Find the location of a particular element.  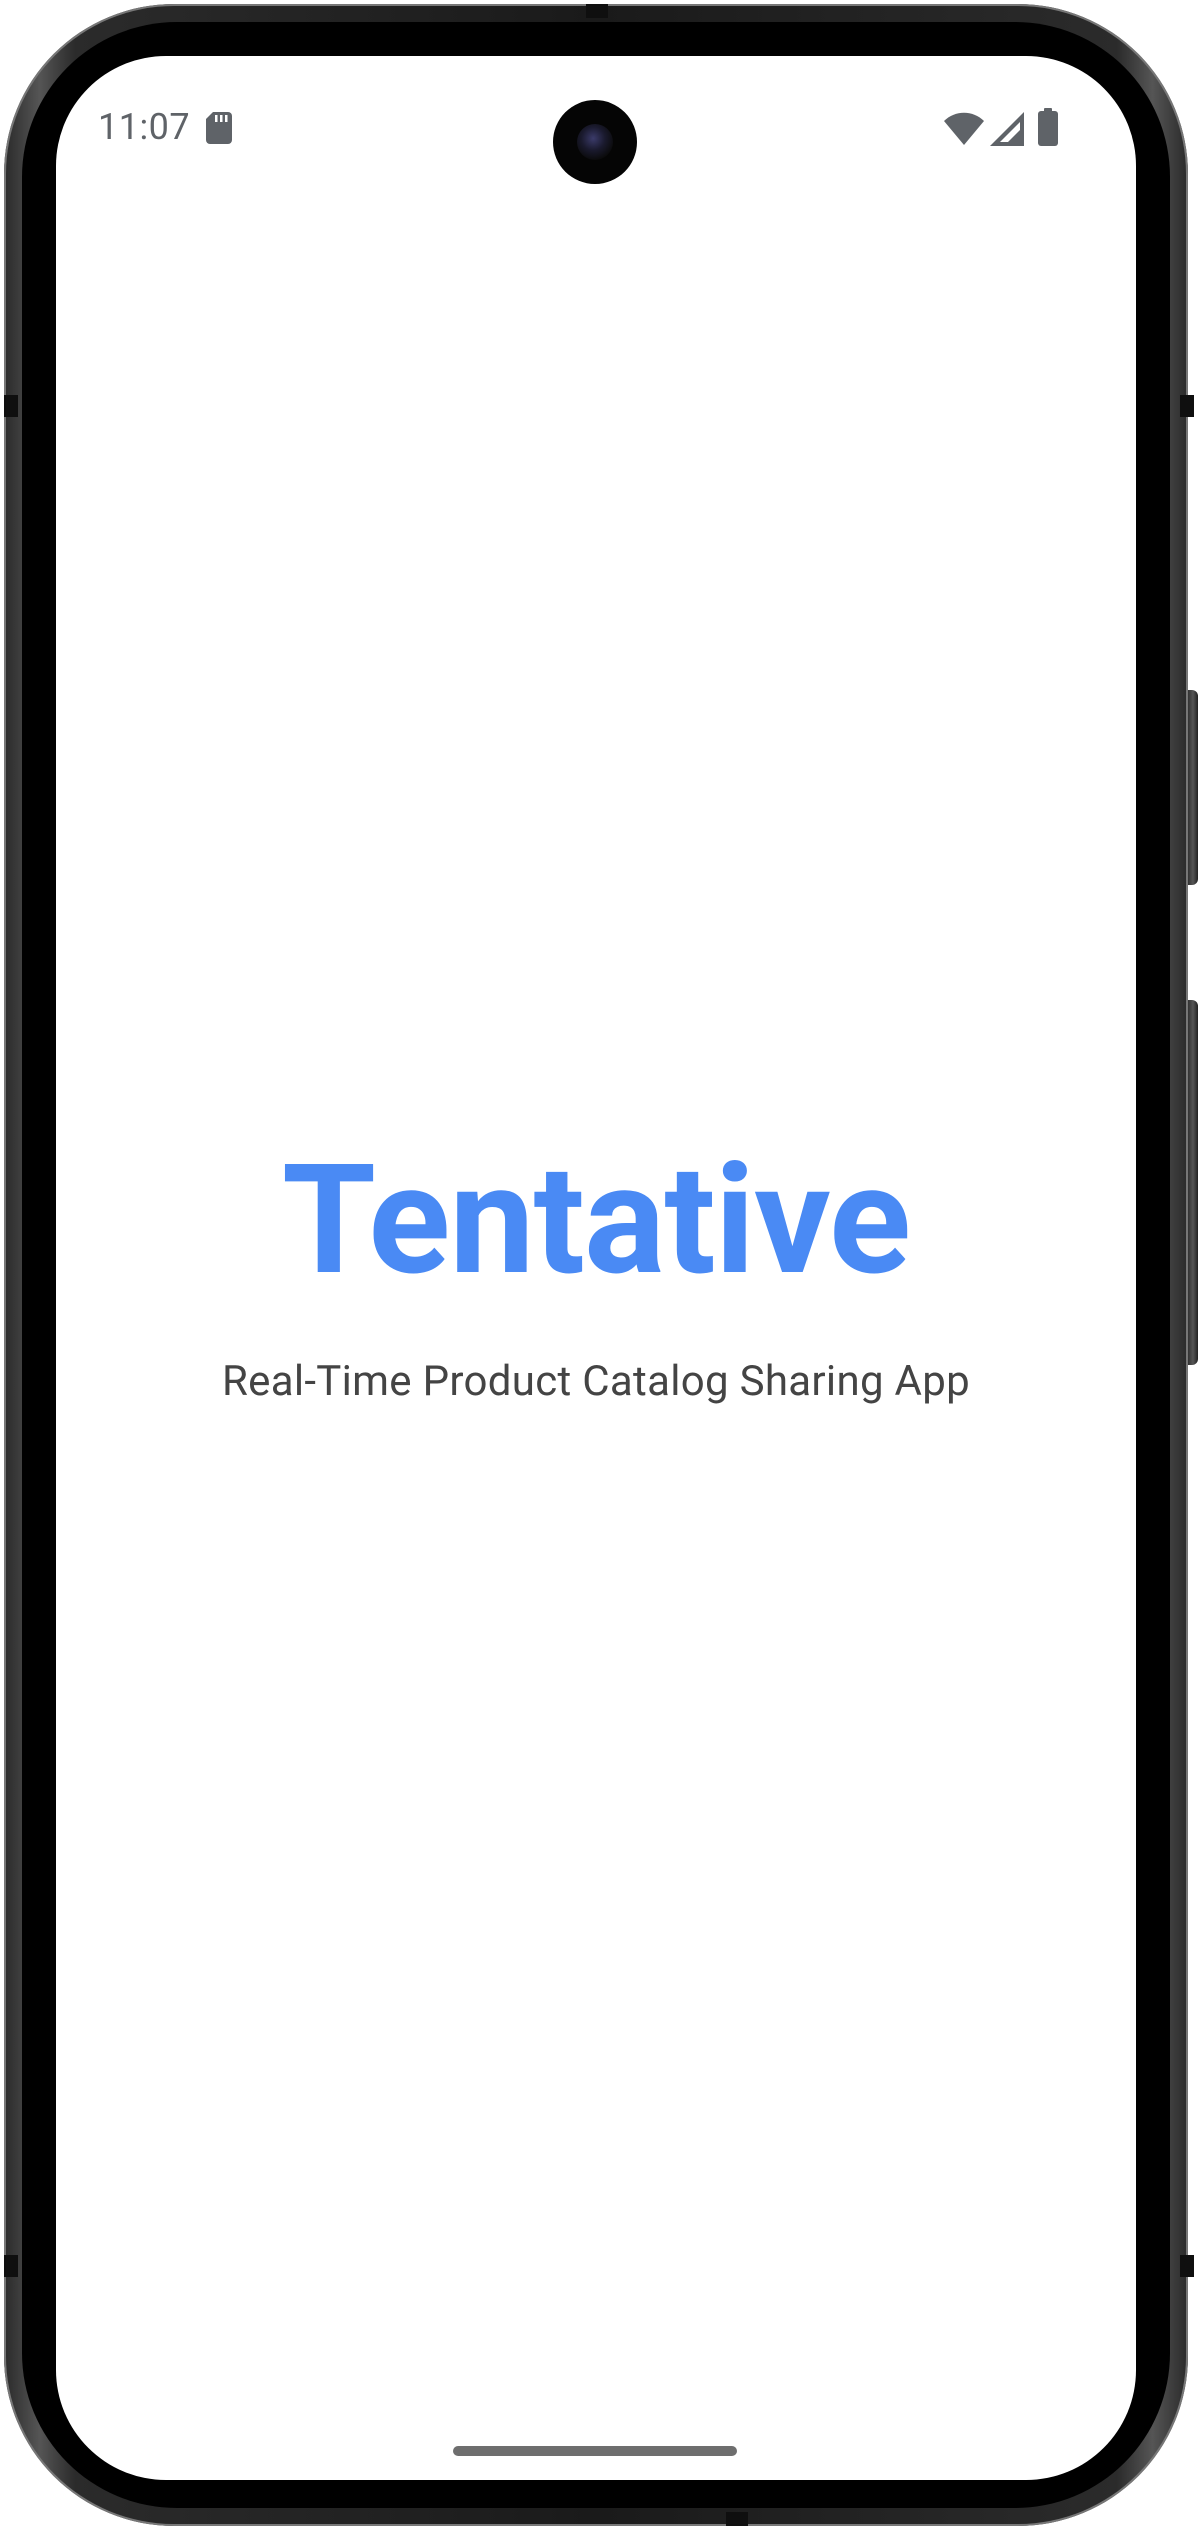

app-subtitle: Real-Time Product Catalog Sharing App is located at coordinates (596, 1381).